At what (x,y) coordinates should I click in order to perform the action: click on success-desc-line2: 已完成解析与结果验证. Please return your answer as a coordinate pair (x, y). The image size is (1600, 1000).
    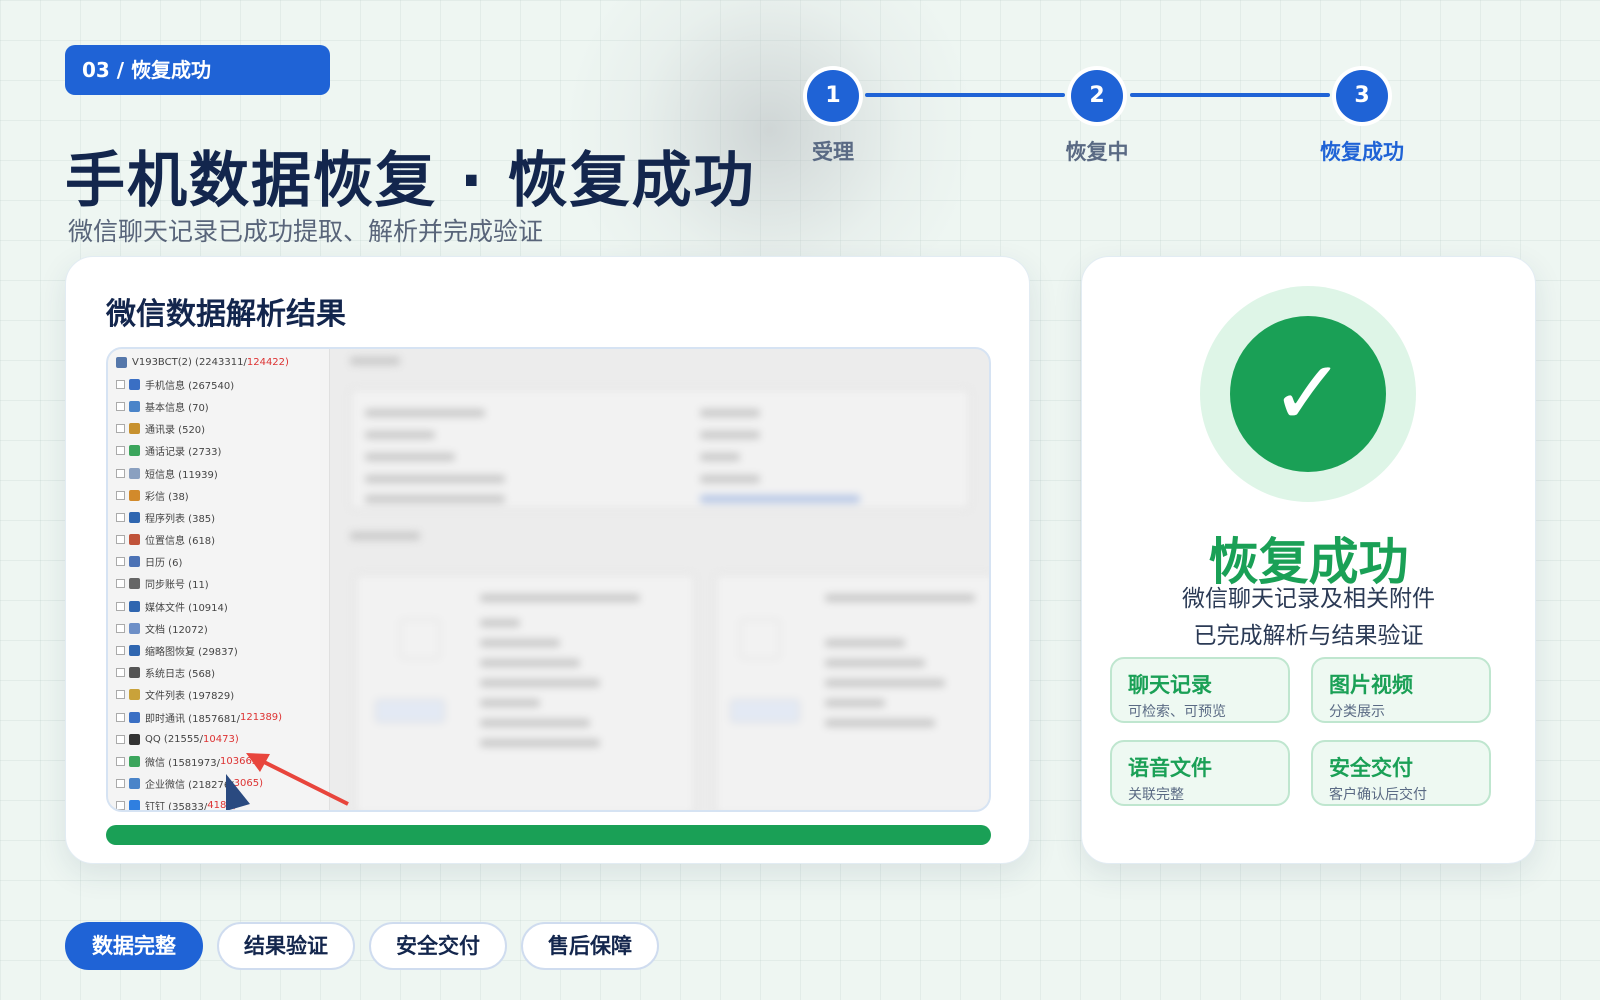
    Looking at the image, I should click on (1308, 636).